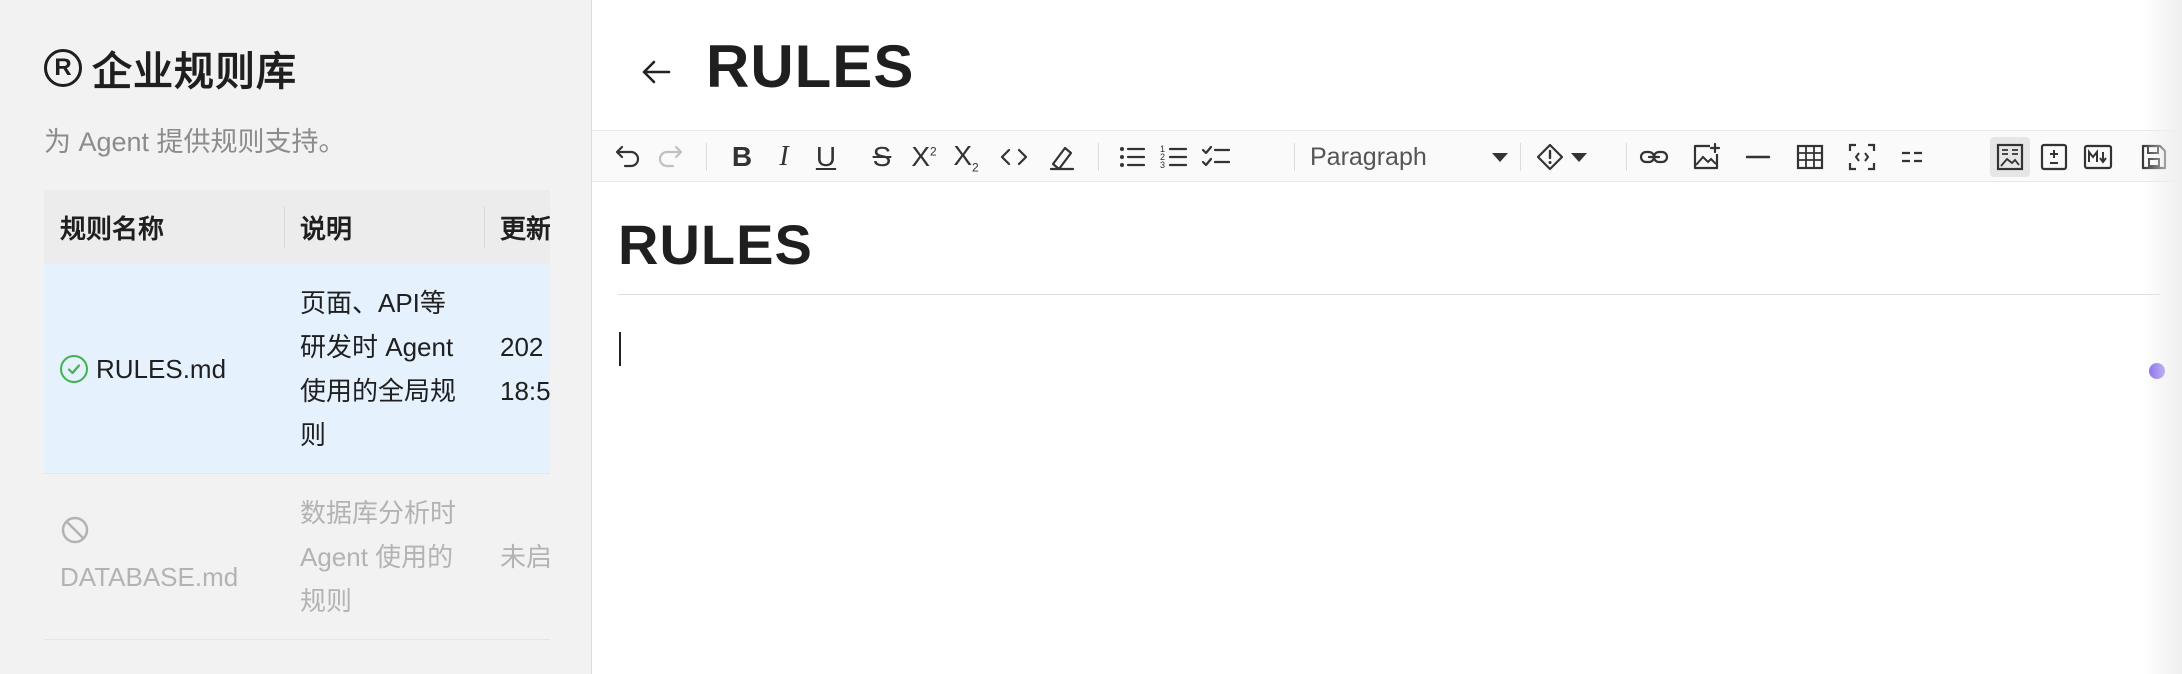  What do you see at coordinates (1368, 156) in the screenshot?
I see `block-type-value: Paragraph` at bounding box center [1368, 156].